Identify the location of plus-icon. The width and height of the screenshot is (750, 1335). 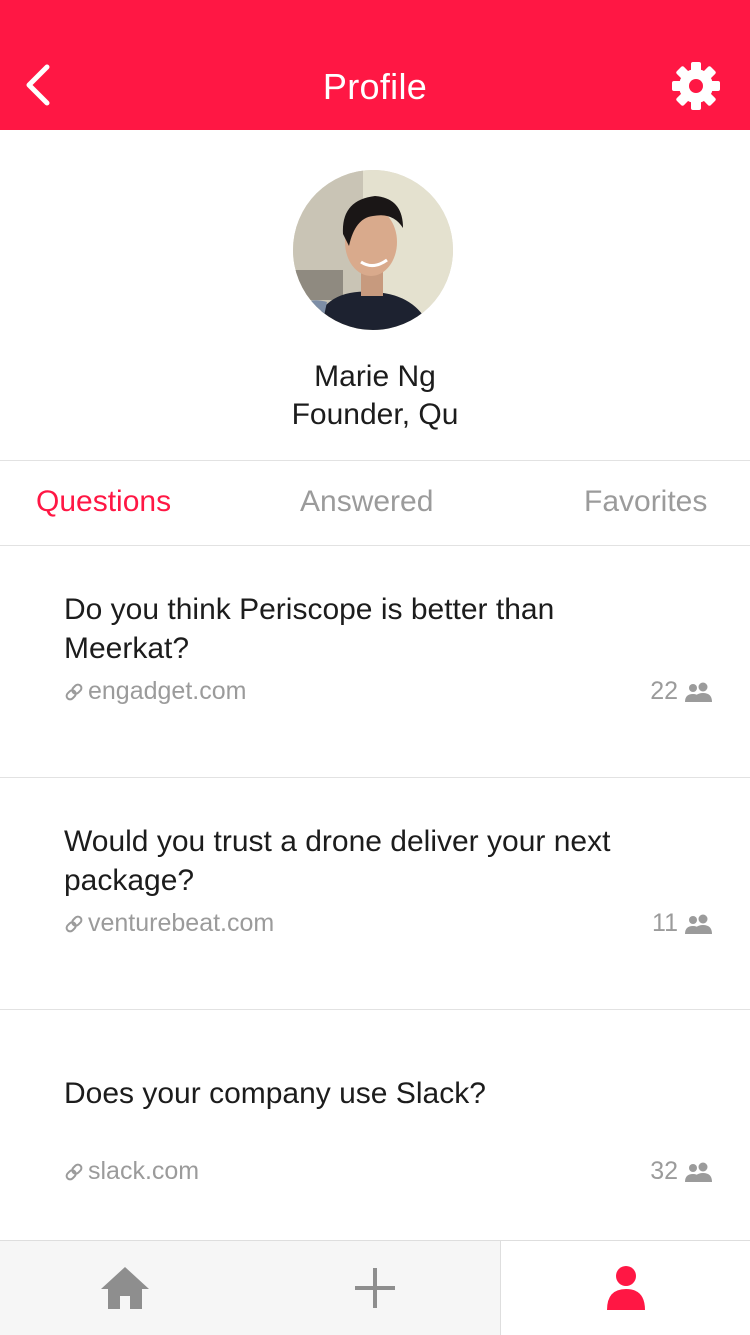
(375, 1288).